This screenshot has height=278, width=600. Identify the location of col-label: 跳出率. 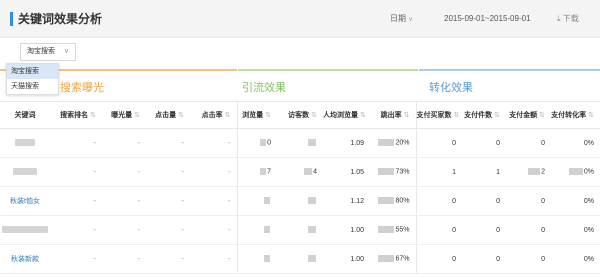
(391, 115).